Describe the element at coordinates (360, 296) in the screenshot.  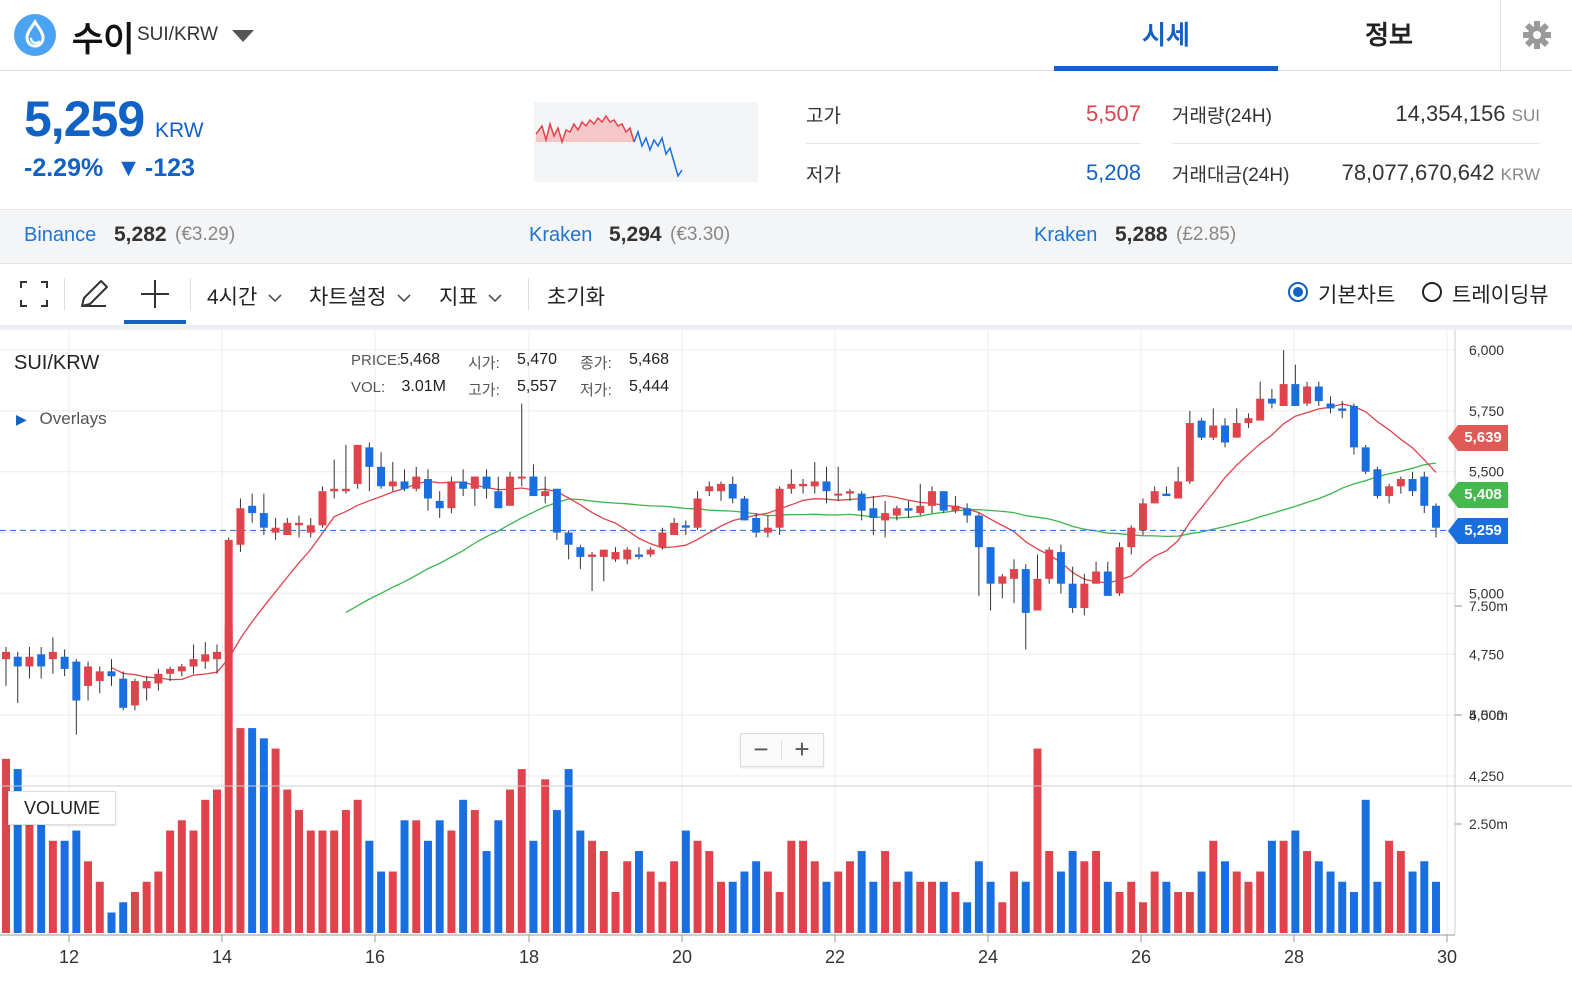
I see `chart-settings-dropdown: 차트설정` at that location.